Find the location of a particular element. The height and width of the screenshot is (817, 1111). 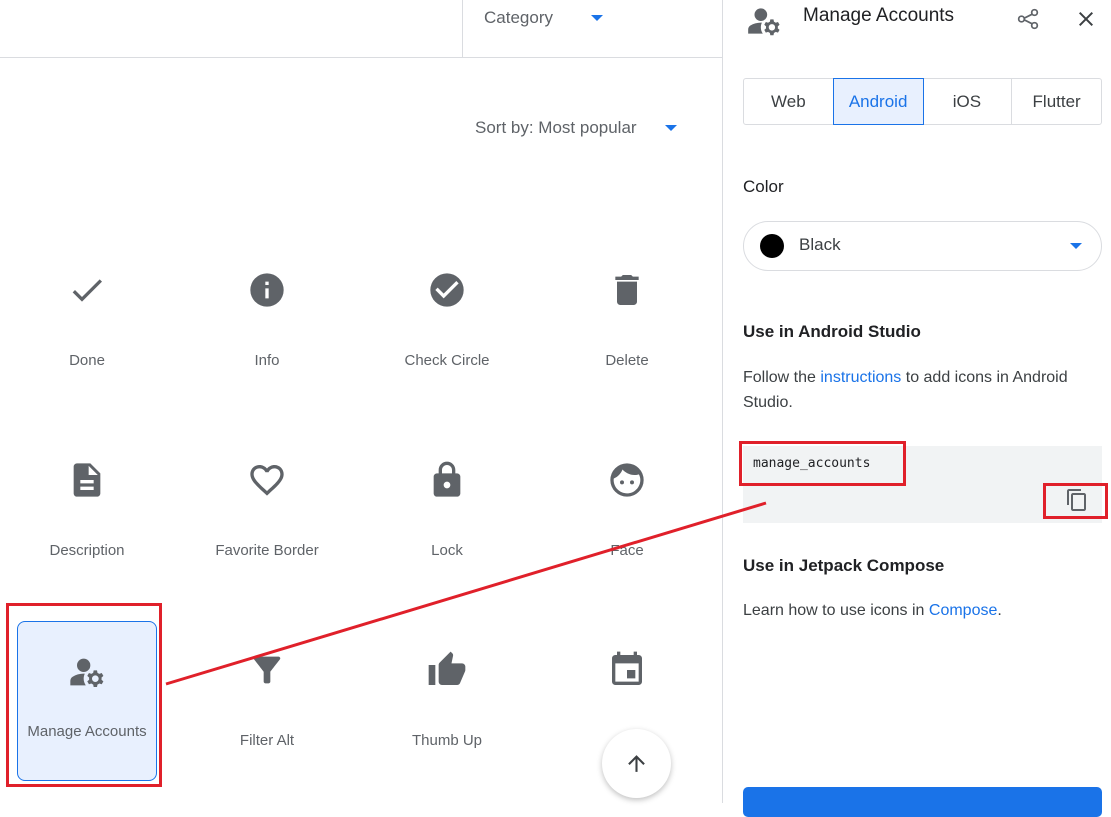

thumb-up-icon is located at coordinates (447, 668).